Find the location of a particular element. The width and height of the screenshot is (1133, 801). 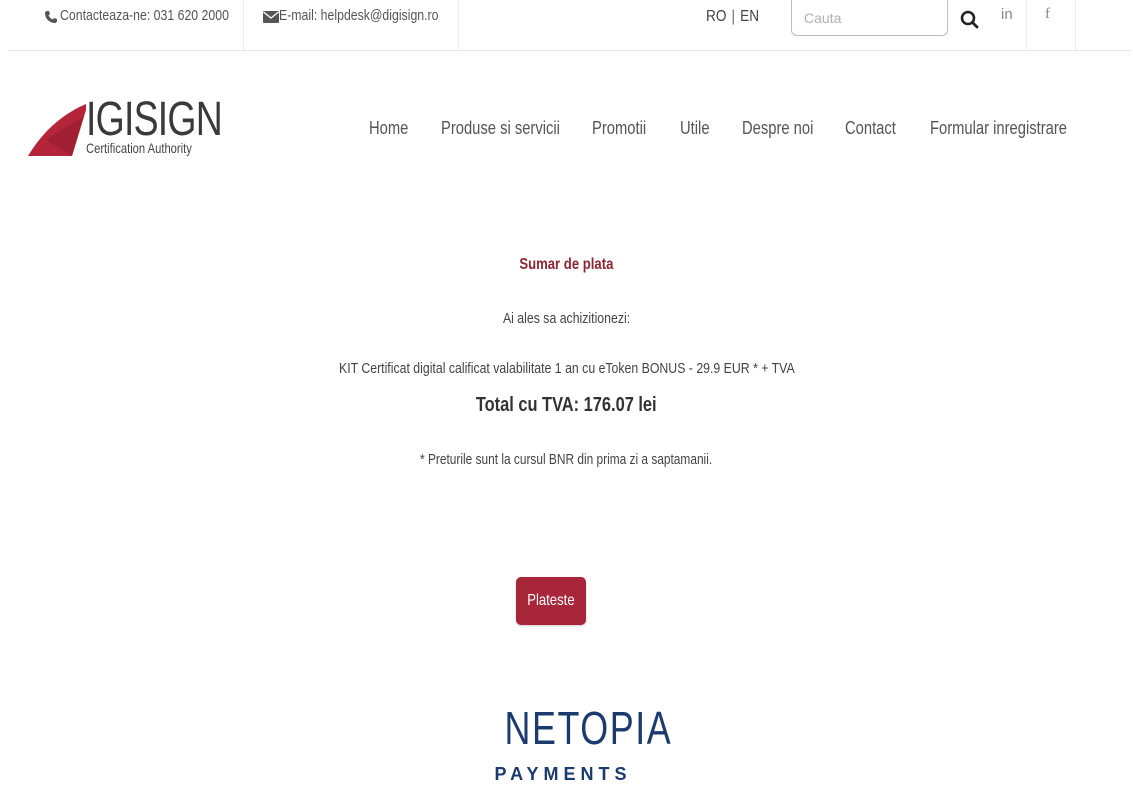

language-switch: RO | EN is located at coordinates (732, 17).